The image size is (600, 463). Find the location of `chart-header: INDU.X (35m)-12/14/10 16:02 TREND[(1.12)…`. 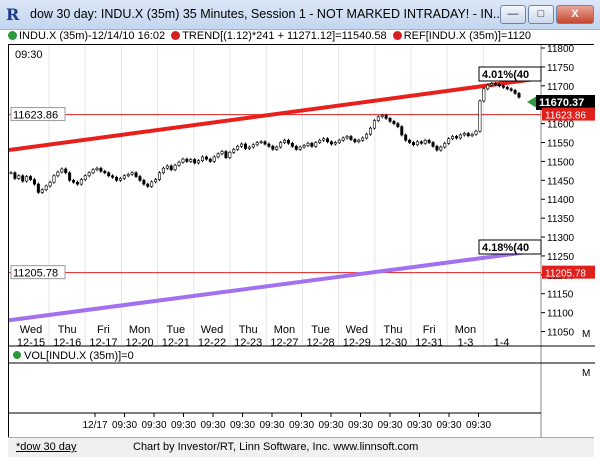

chart-header: INDU.X (35m)-12/14/10 16:02 TREND[(1.12)… is located at coordinates (301, 37).